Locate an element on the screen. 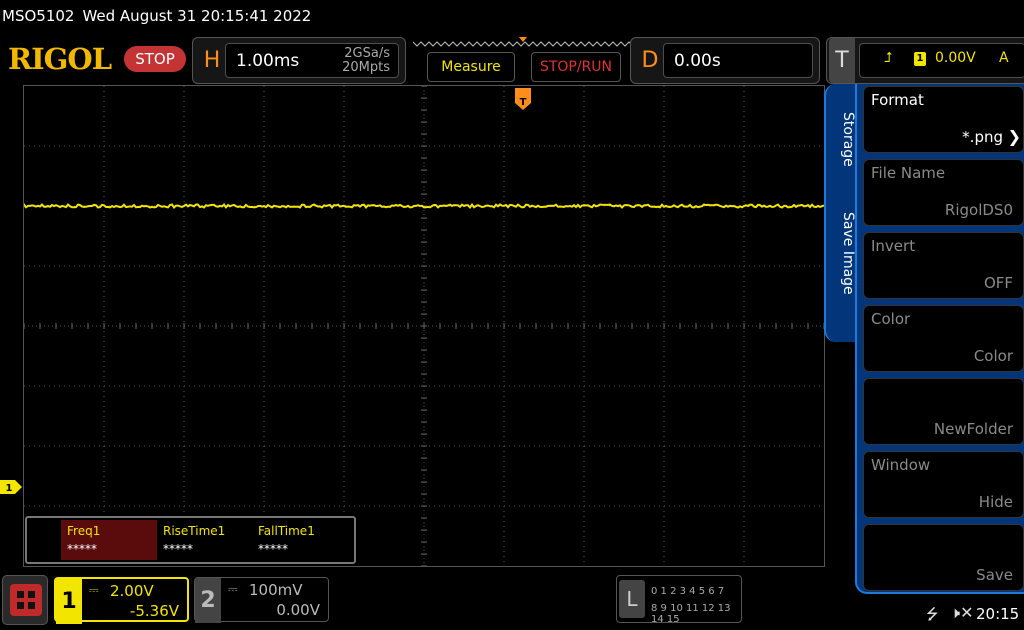  stop-run-button: STOP/RUN is located at coordinates (576, 67).